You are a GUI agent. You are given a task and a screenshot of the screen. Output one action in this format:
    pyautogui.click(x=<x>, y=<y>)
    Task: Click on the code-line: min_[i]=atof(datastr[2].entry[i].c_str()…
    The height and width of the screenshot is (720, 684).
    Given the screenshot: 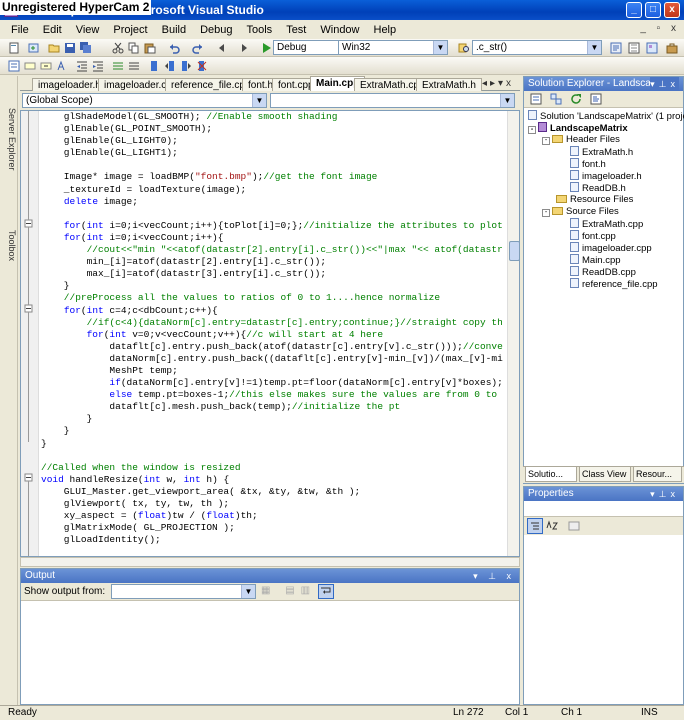 What is the action you would take?
    pyautogui.click(x=280, y=262)
    